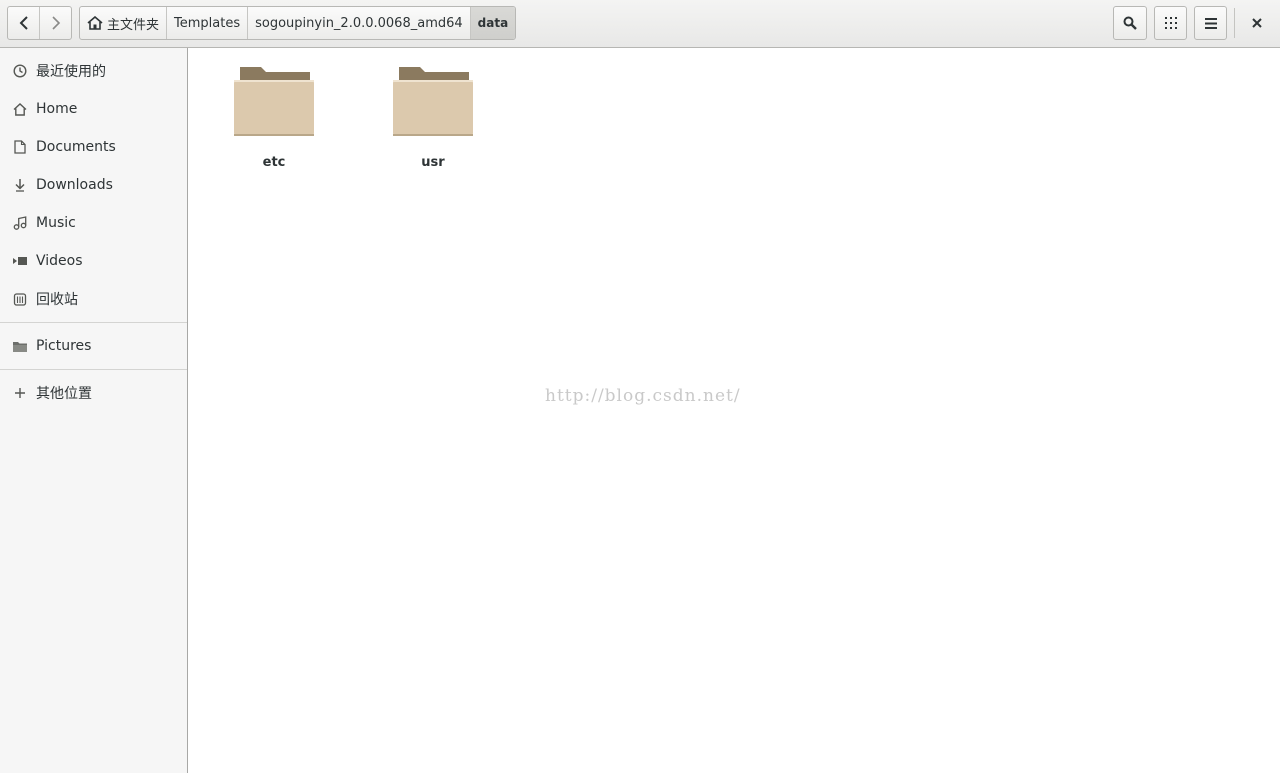  I want to click on sidebar-item-videos: Videos, so click(93, 261).